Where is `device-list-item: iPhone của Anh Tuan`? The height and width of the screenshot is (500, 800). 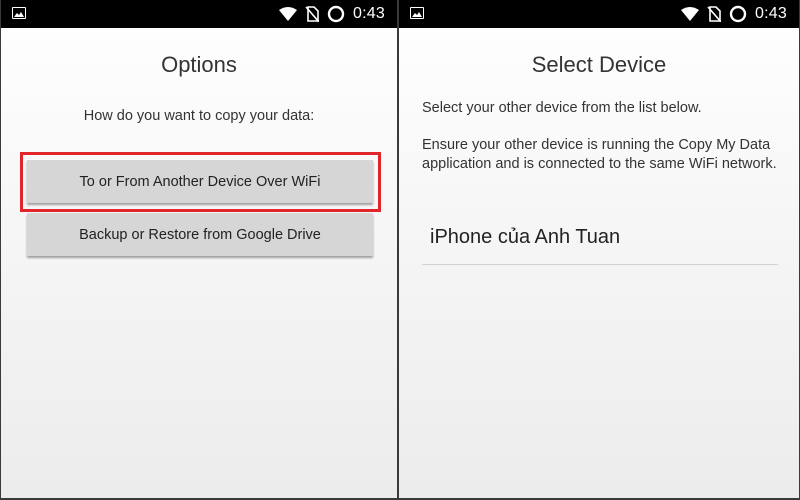
device-list-item: iPhone của Anh Tuan is located at coordinates (525, 237).